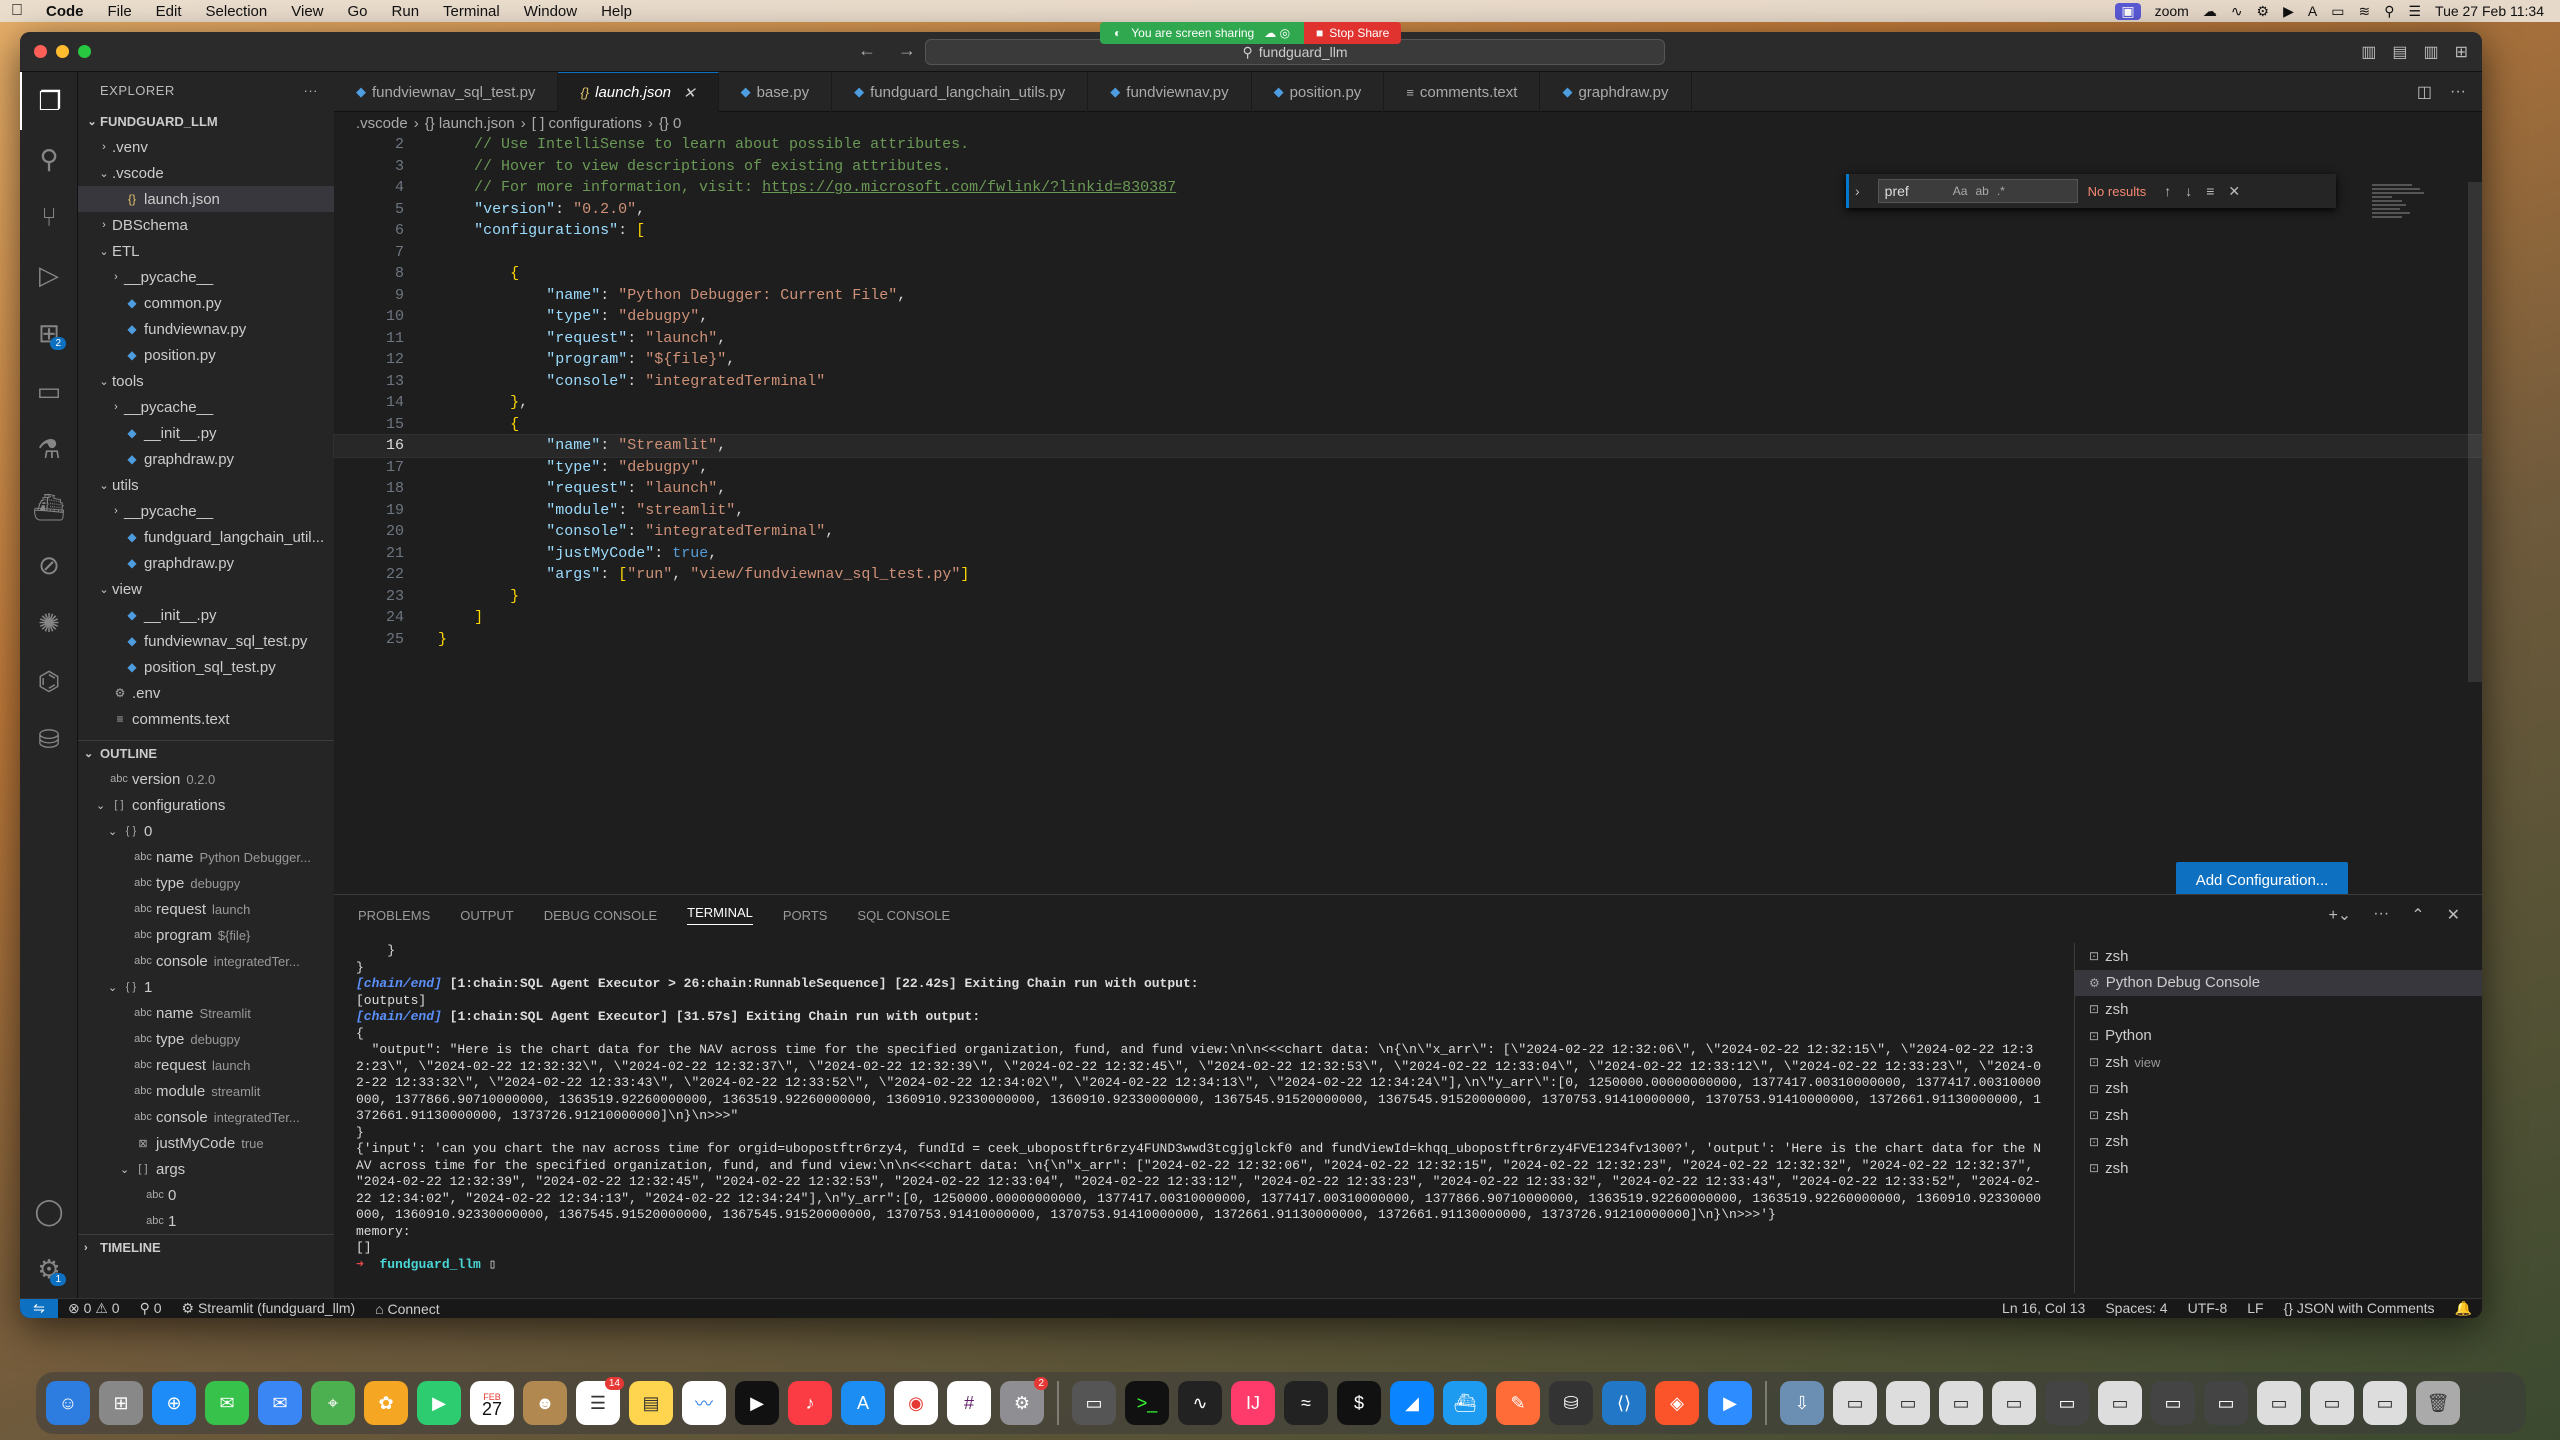 This screenshot has width=2560, height=1440. I want to click on maximize-panel-icon: ⌃, so click(2417, 915).